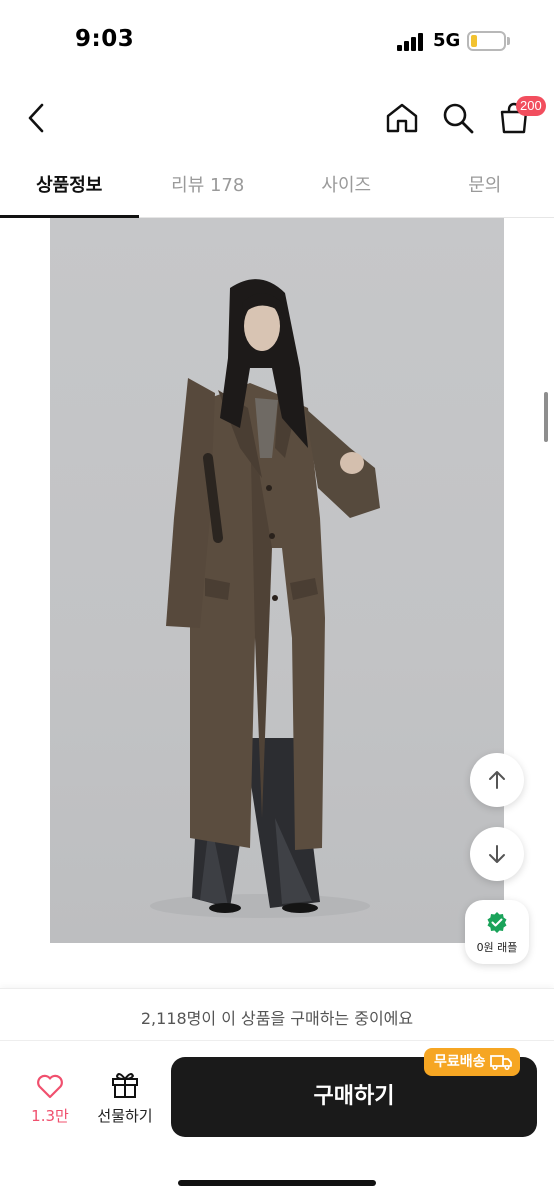 The width and height of the screenshot is (554, 1200). I want to click on heart-icon, so click(50, 1086).